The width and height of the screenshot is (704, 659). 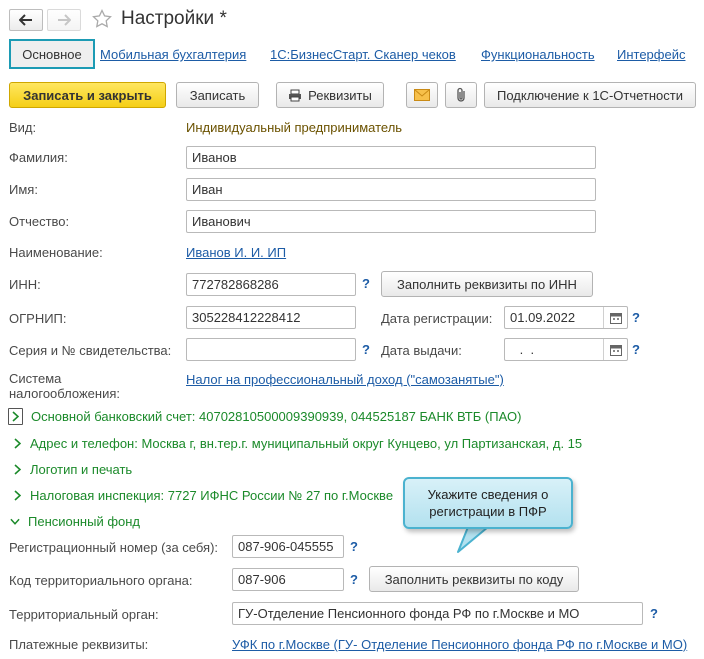 I want to click on arrow-left-icon, so click(x=25, y=20).